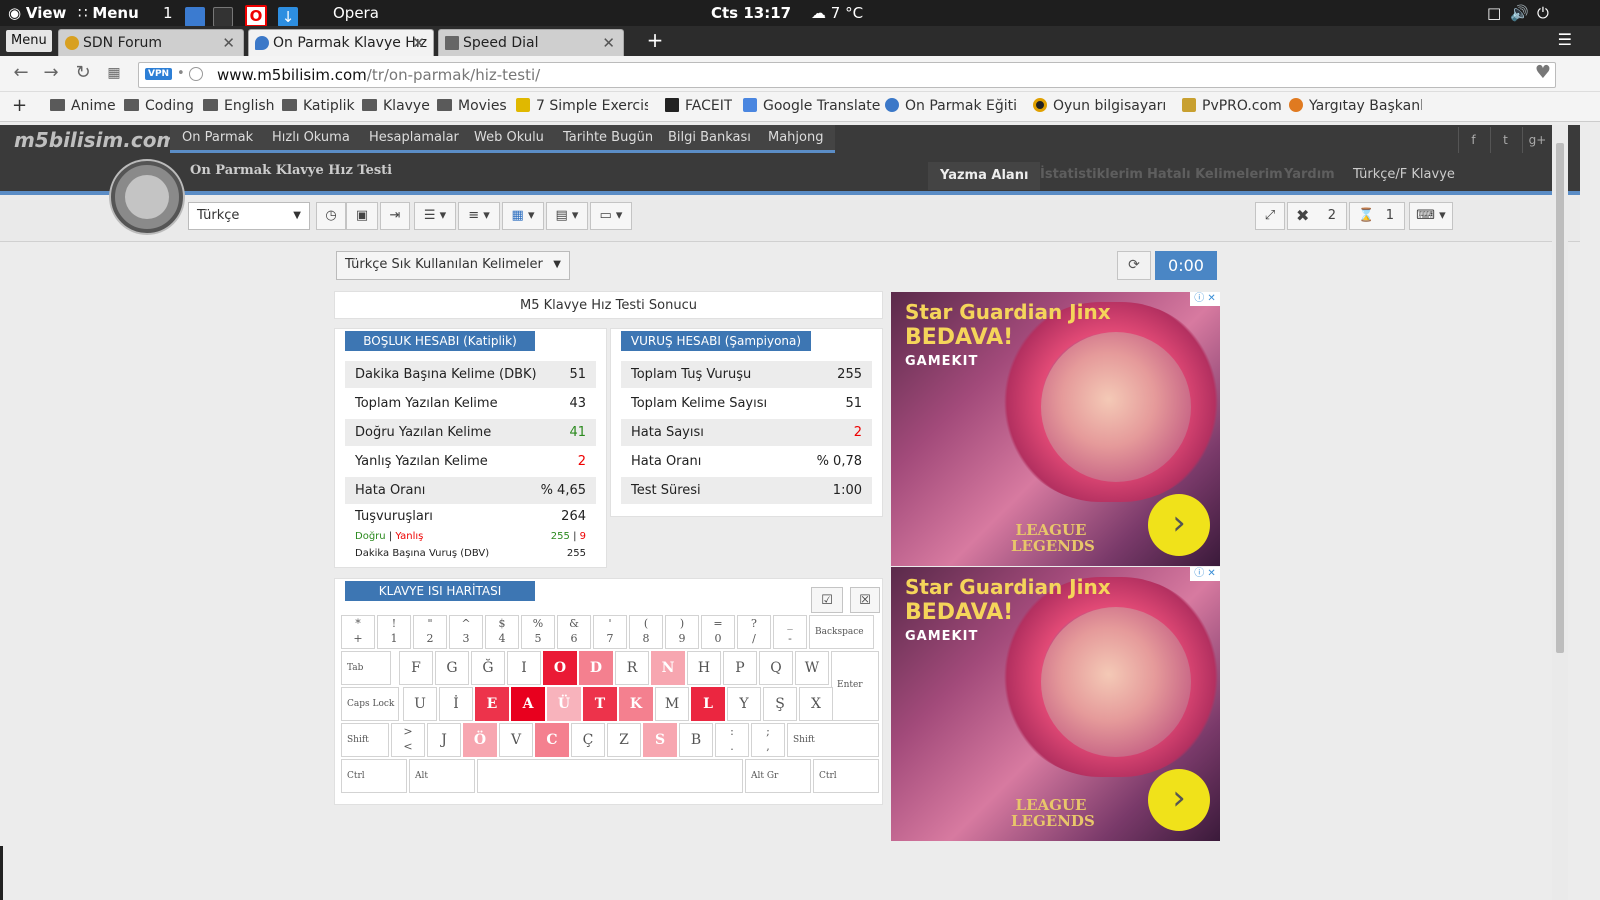 Image resolution: width=1600 pixels, height=900 pixels. I want to click on key-q: Q, so click(776, 668).